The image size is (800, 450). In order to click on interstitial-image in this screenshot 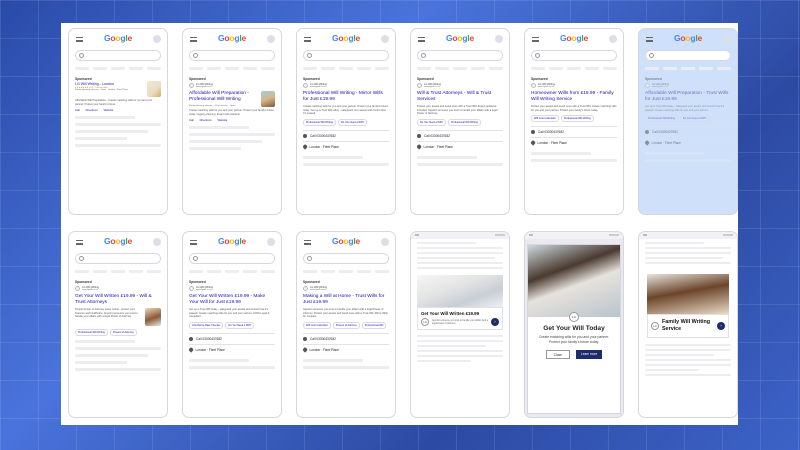, I will do `click(574, 281)`.